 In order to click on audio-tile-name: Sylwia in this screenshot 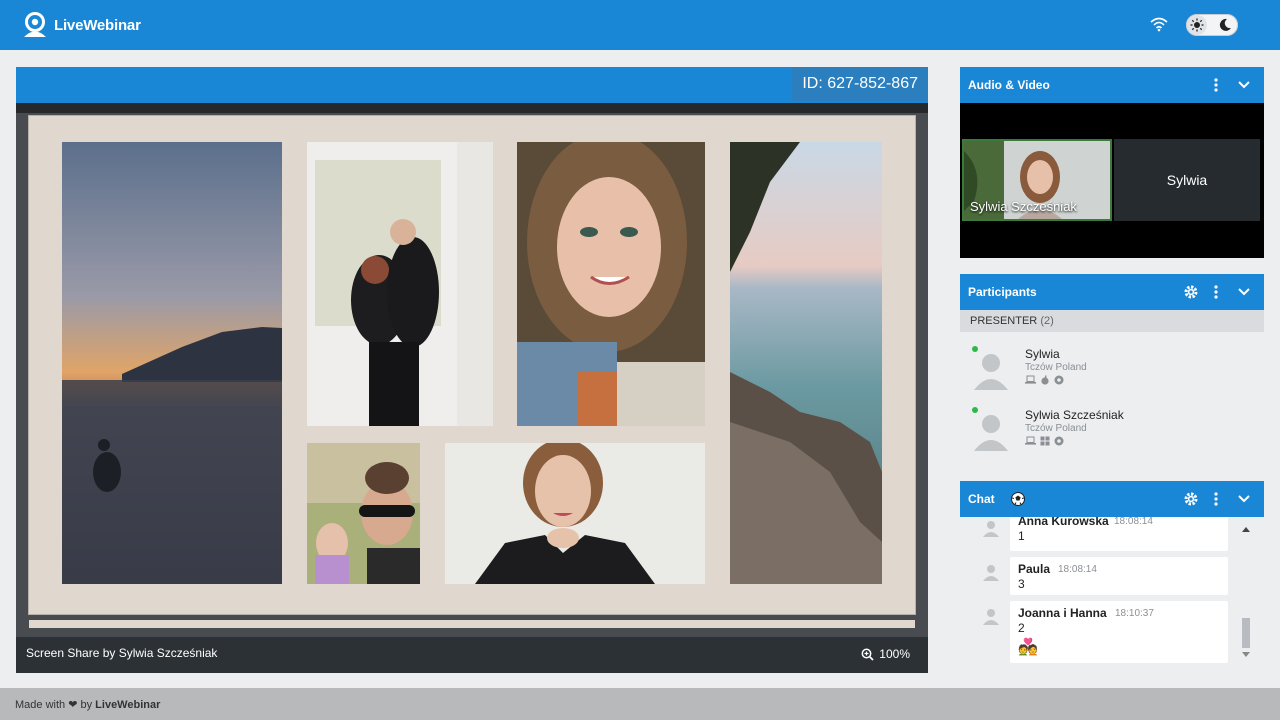, I will do `click(1187, 180)`.